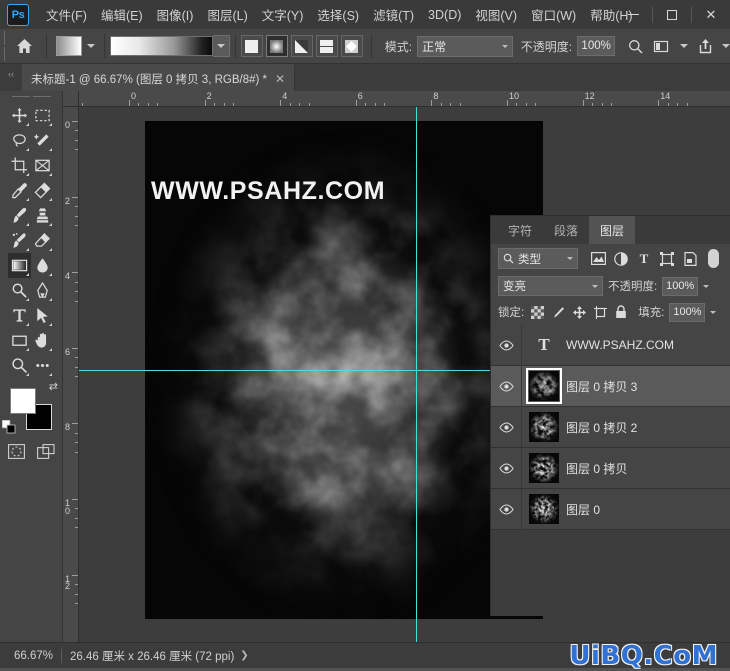  Describe the element at coordinates (687, 312) in the screenshot. I see `fill-input: 100%` at that location.